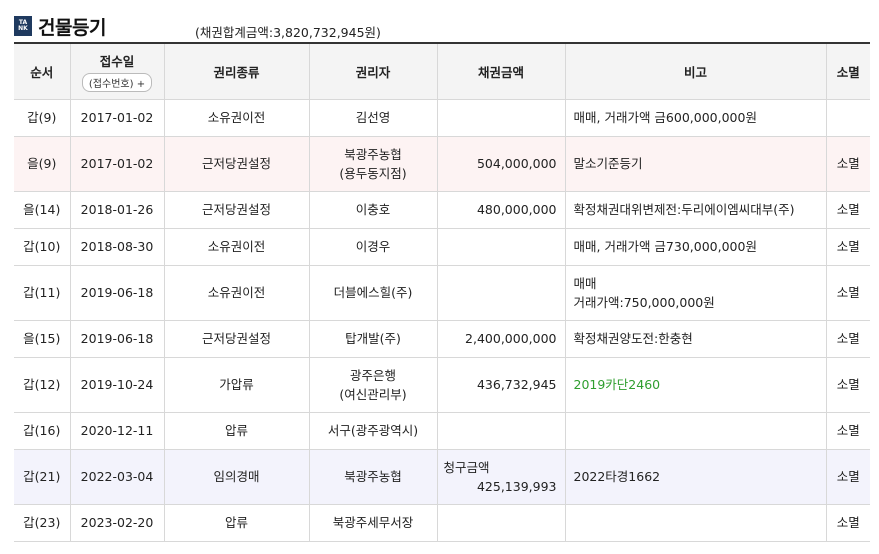  What do you see at coordinates (117, 210) in the screenshot?
I see `row-date: 2018-01-26` at bounding box center [117, 210].